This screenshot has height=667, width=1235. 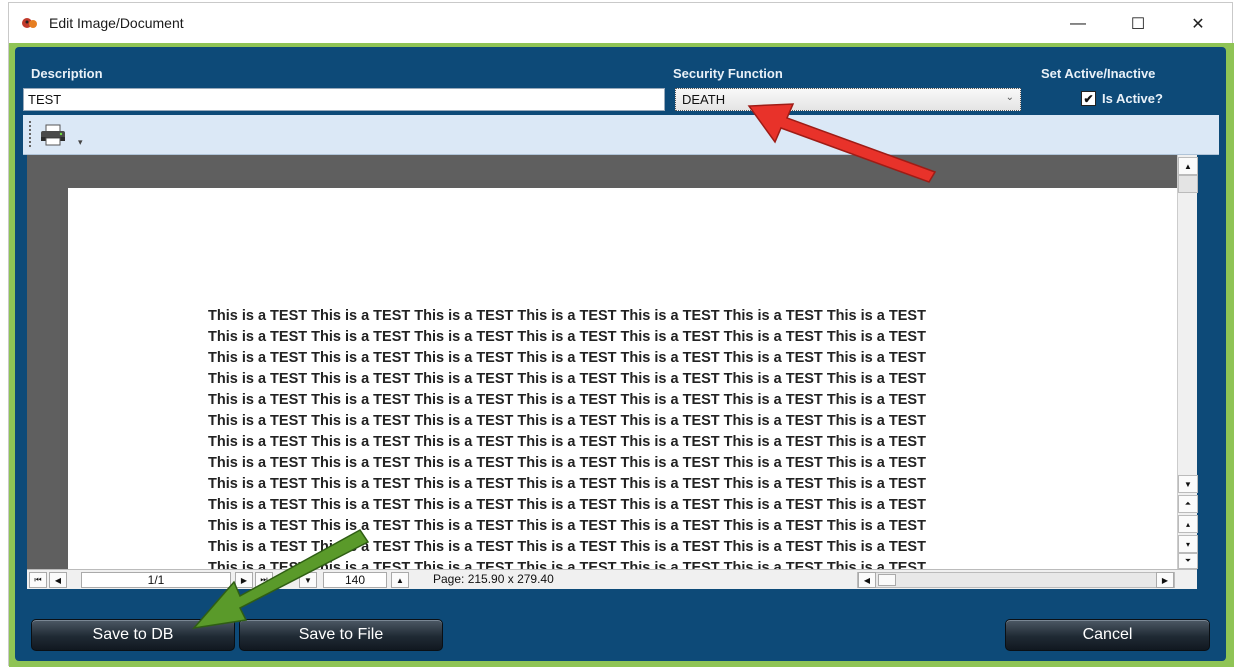 What do you see at coordinates (704, 99) in the screenshot?
I see `security-function-value: DEATH` at bounding box center [704, 99].